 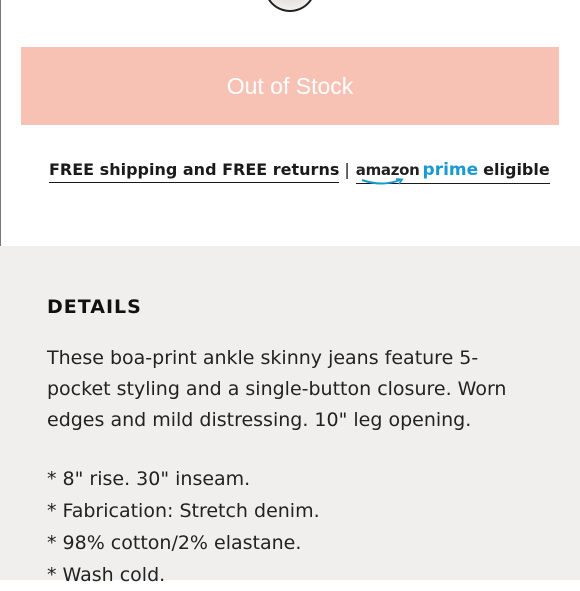 I want to click on spec-item: * Fabrication: Stretch denim., so click(x=183, y=511).